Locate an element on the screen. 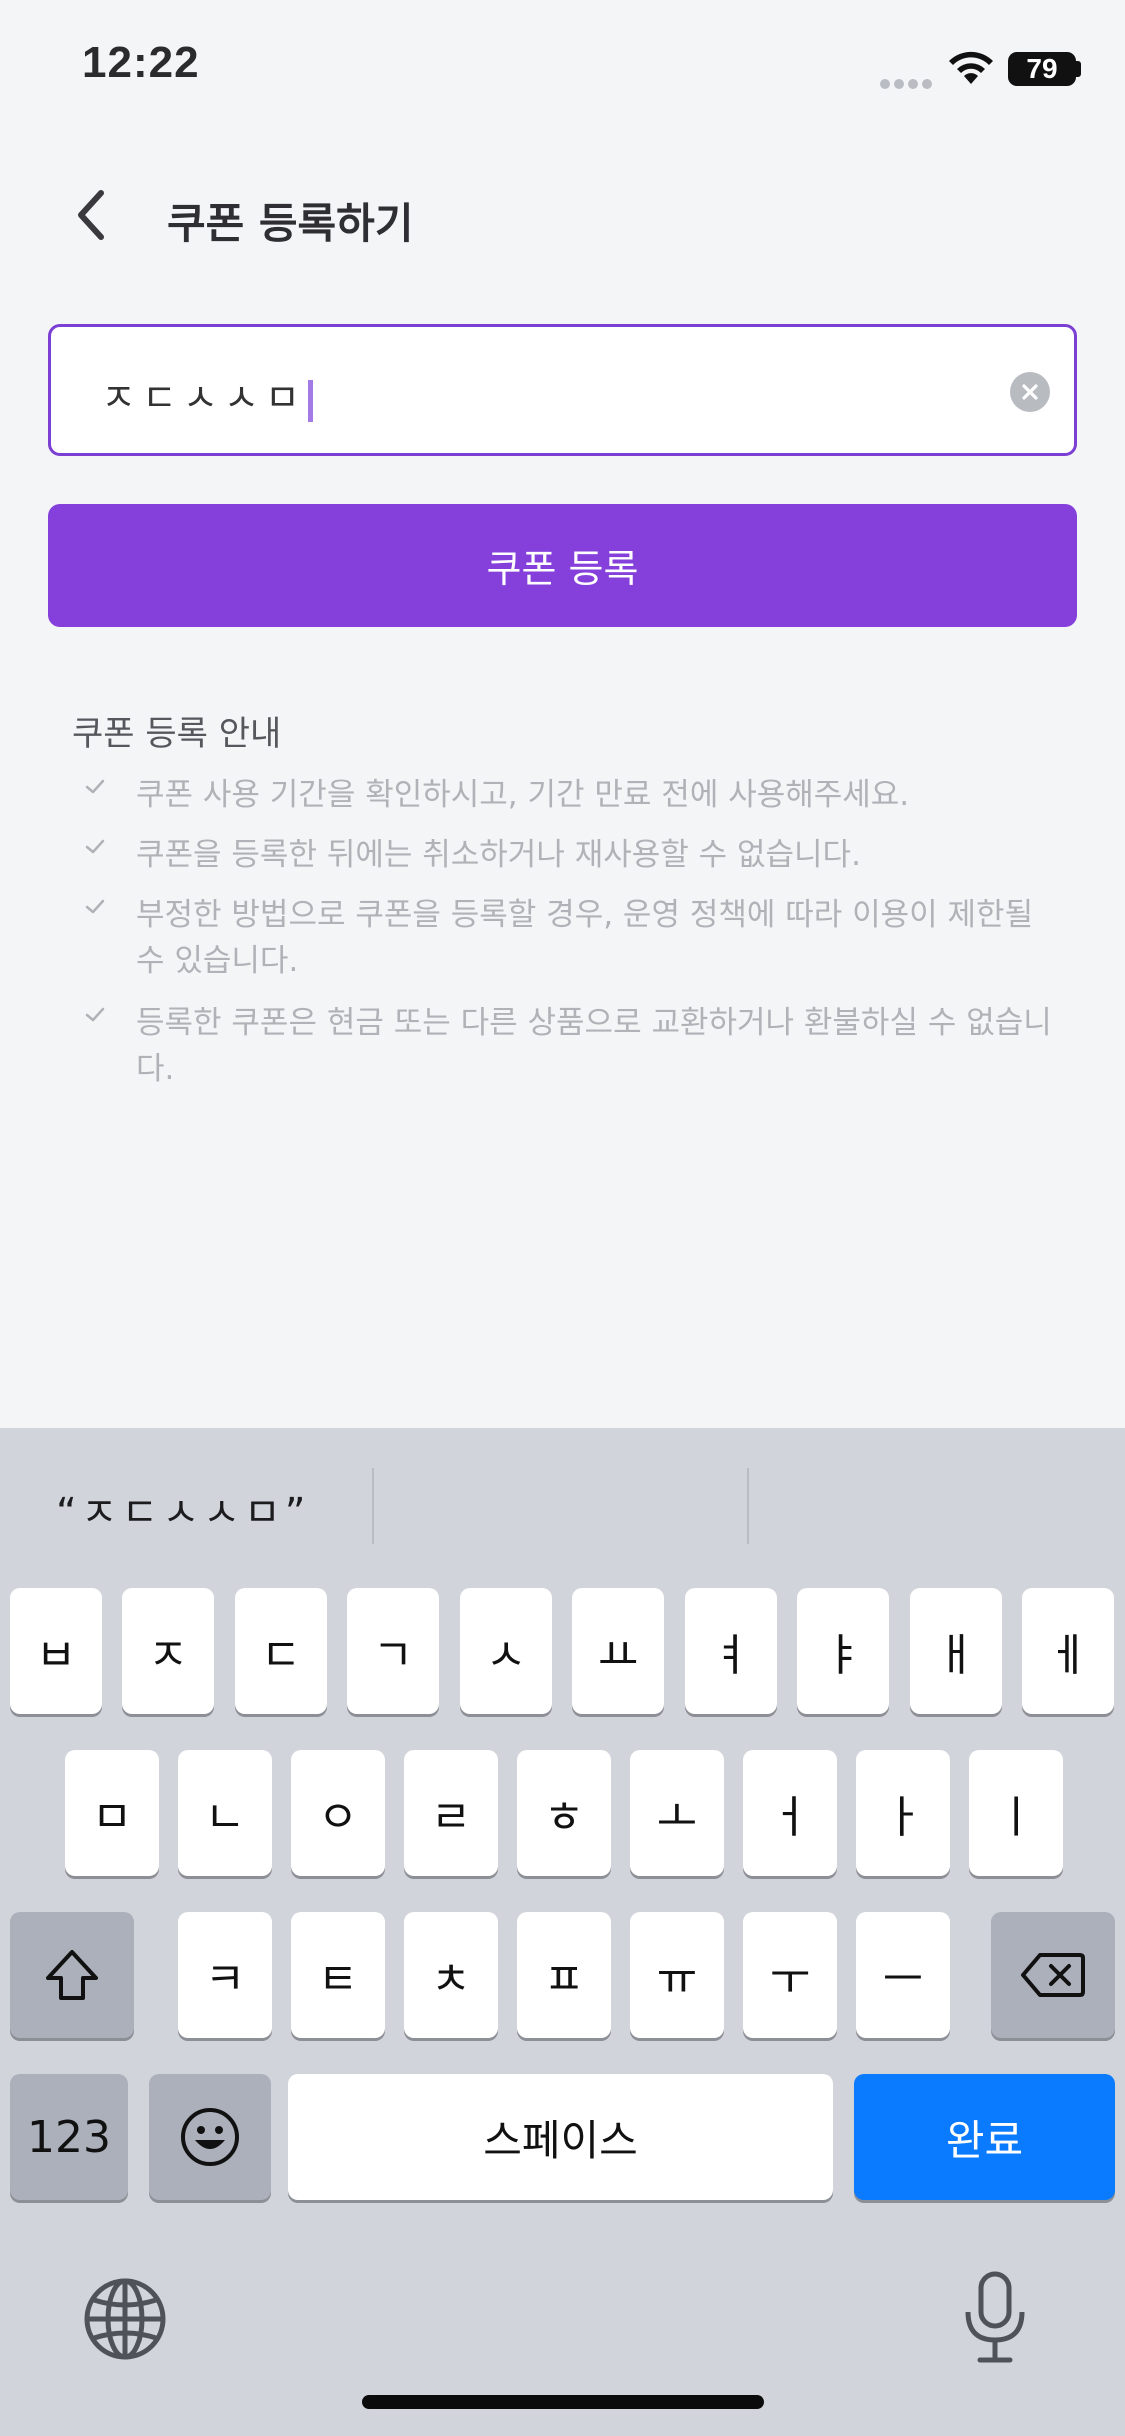 This screenshot has height=2436, width=1125. key: ㅑ is located at coordinates (843, 1651).